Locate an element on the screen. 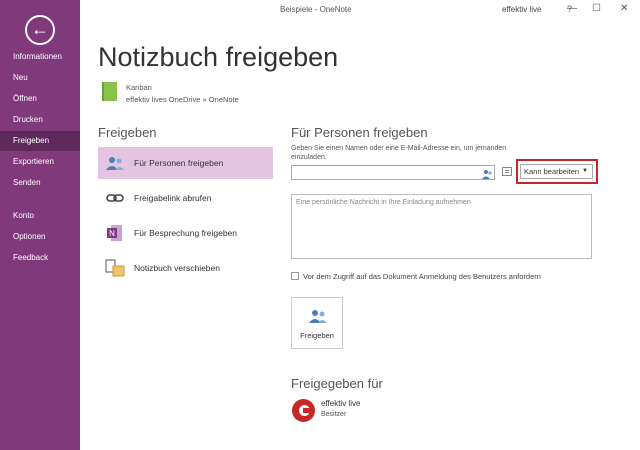  sidebar-item-optionen: Optionen is located at coordinates (40, 237).